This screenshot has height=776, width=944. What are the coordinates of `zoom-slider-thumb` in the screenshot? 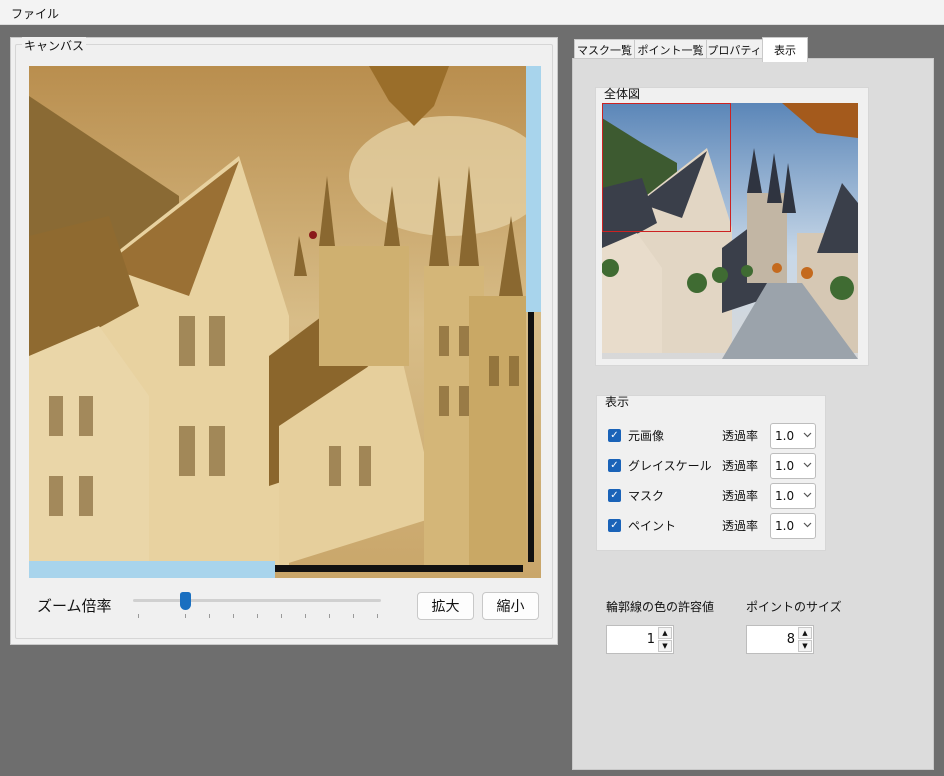 It's located at (185, 601).